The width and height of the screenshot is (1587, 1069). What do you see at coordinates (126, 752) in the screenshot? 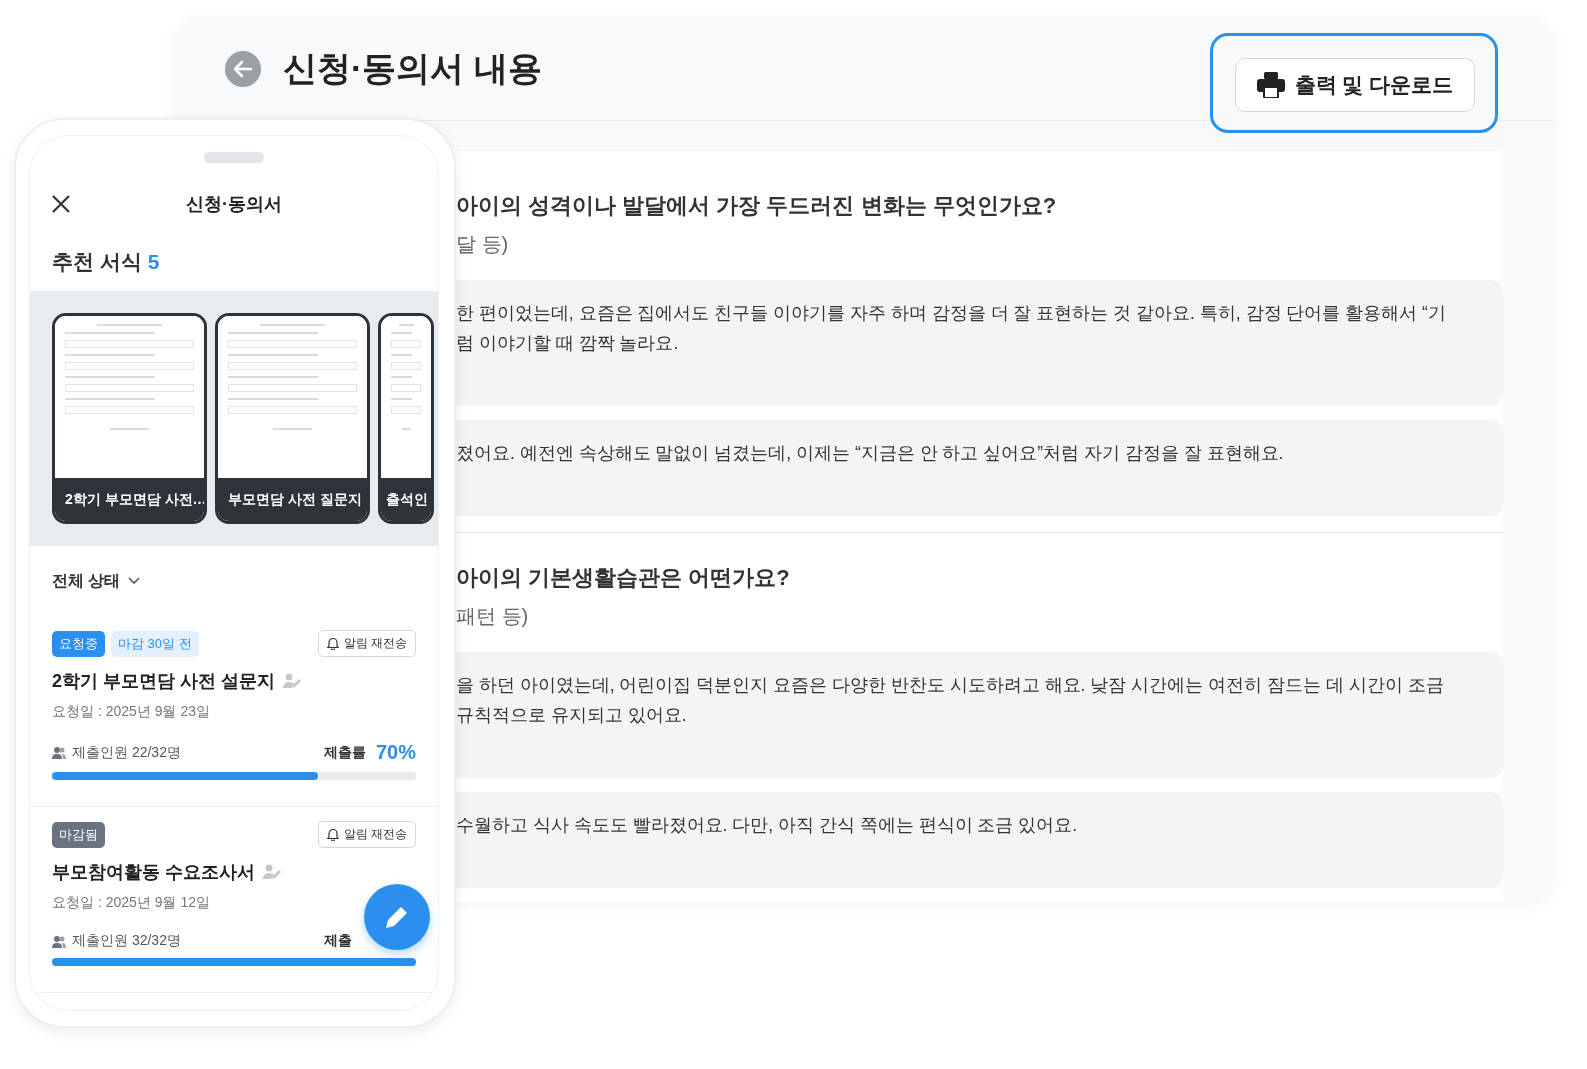
I see `submission-count: 제출인원 22/32명` at bounding box center [126, 752].